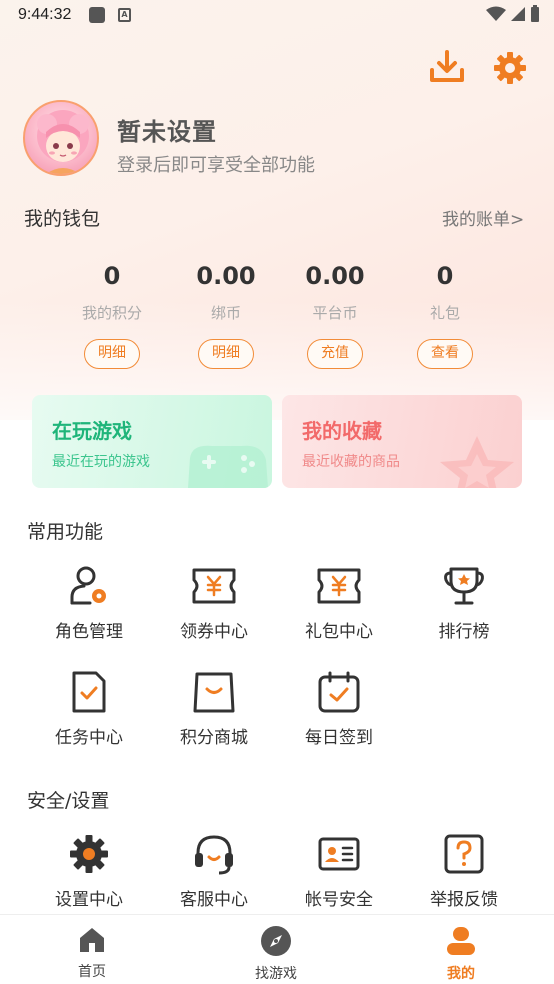 Image resolution: width=554 pixels, height=984 pixels. Describe the element at coordinates (214, 586) in the screenshot. I see `coupon-icon` at that location.